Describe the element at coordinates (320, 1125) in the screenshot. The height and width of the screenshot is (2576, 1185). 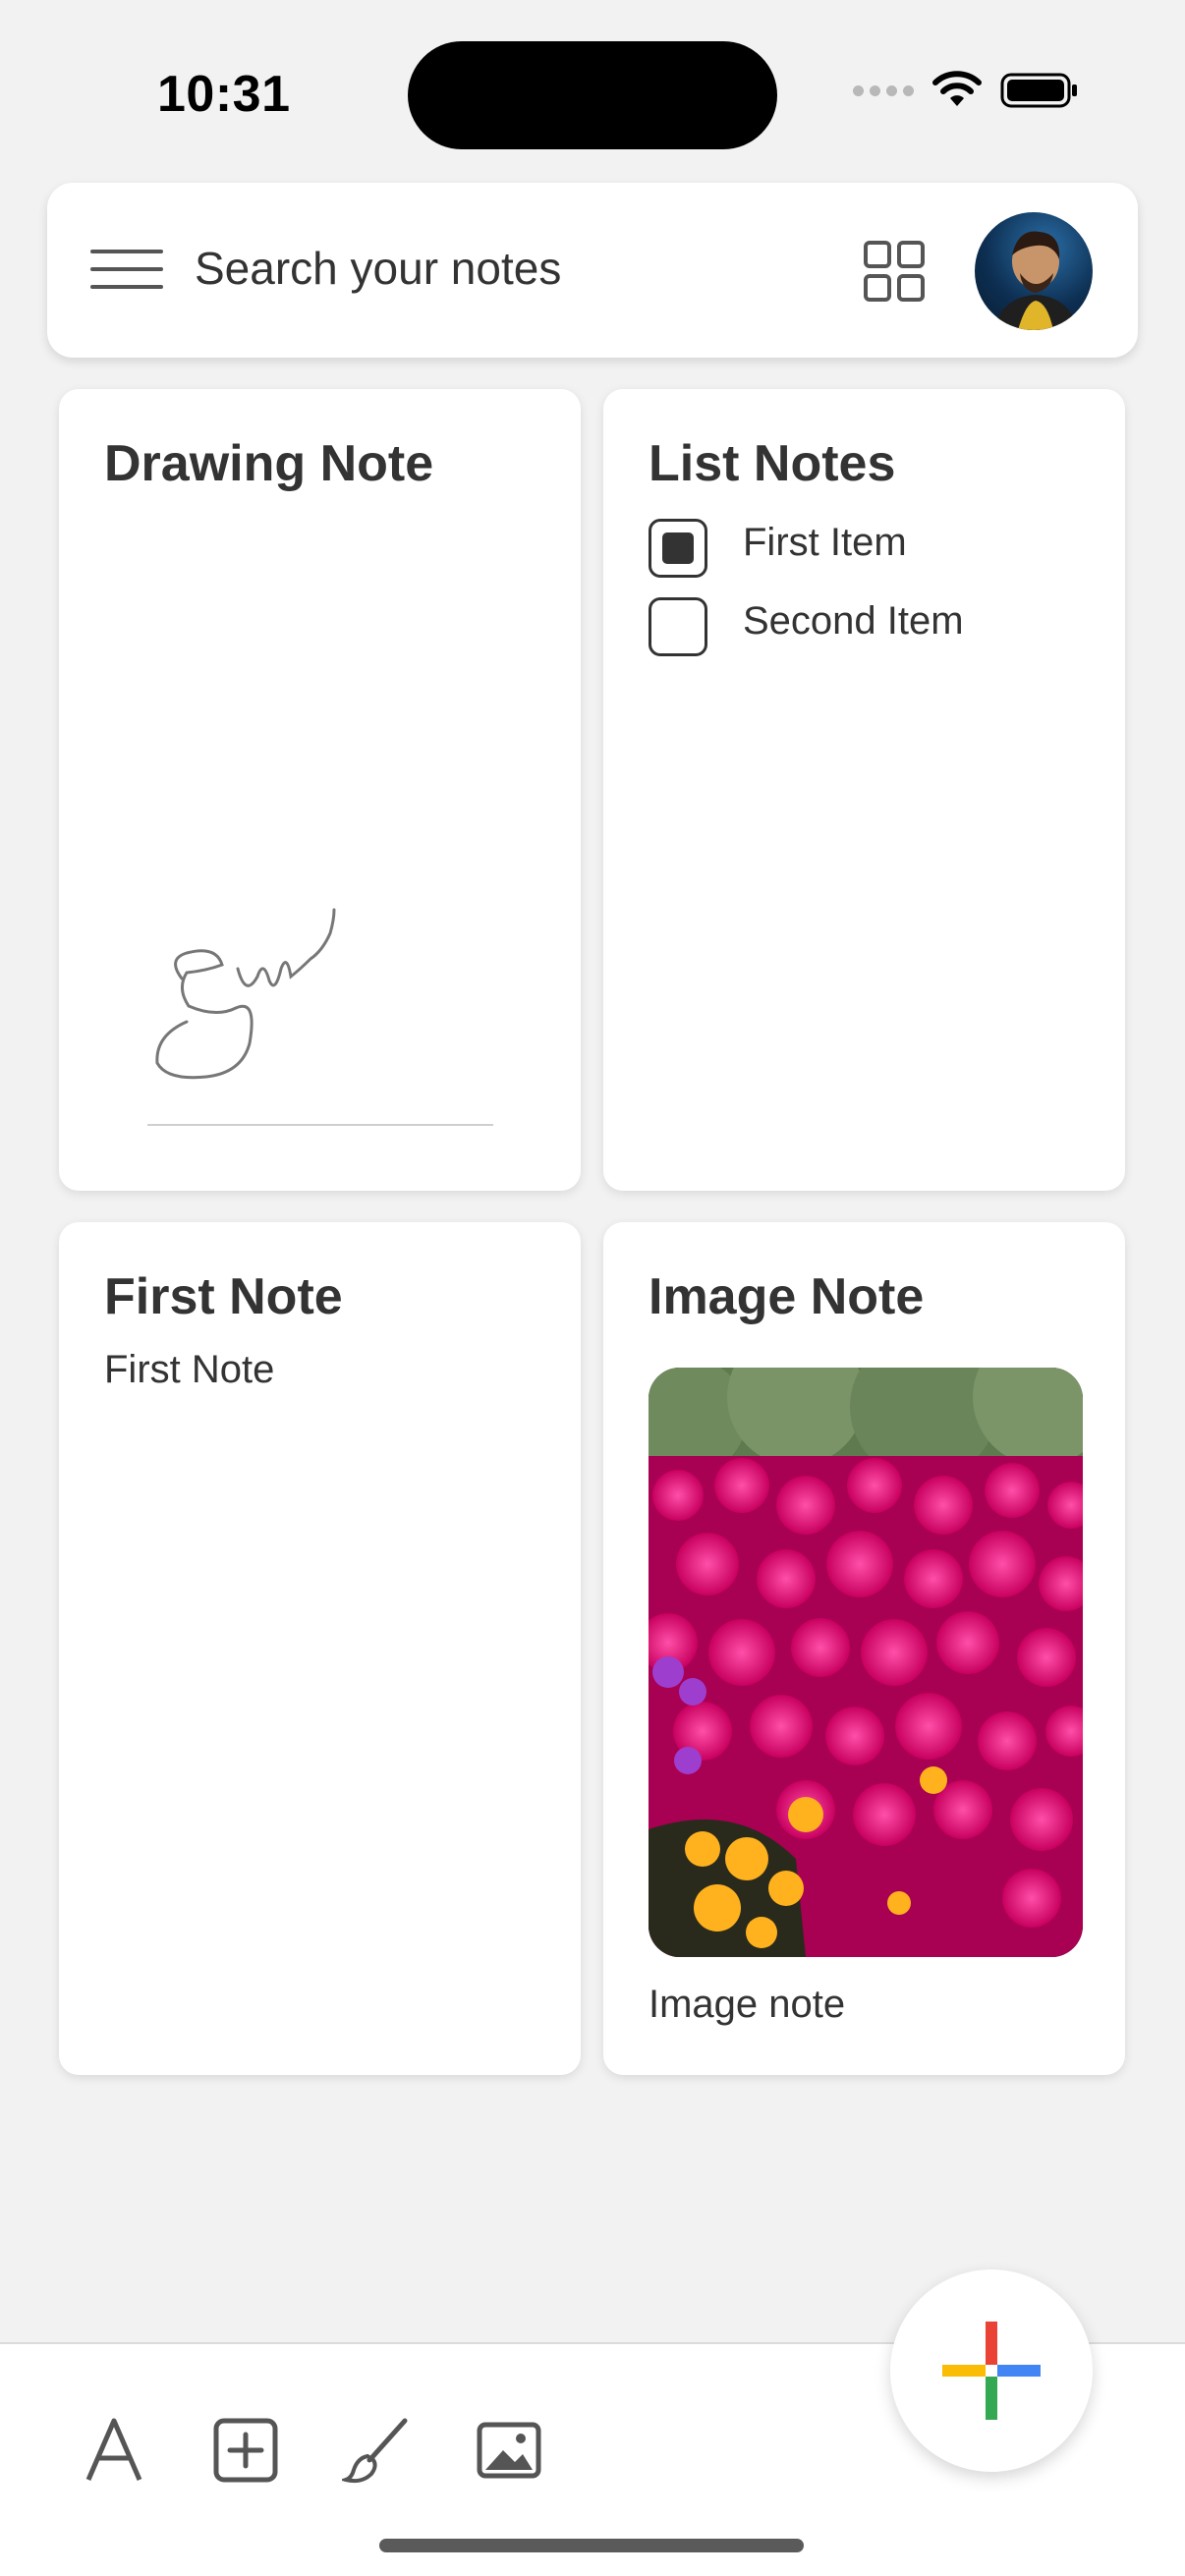
I see `drawing-baseline` at that location.